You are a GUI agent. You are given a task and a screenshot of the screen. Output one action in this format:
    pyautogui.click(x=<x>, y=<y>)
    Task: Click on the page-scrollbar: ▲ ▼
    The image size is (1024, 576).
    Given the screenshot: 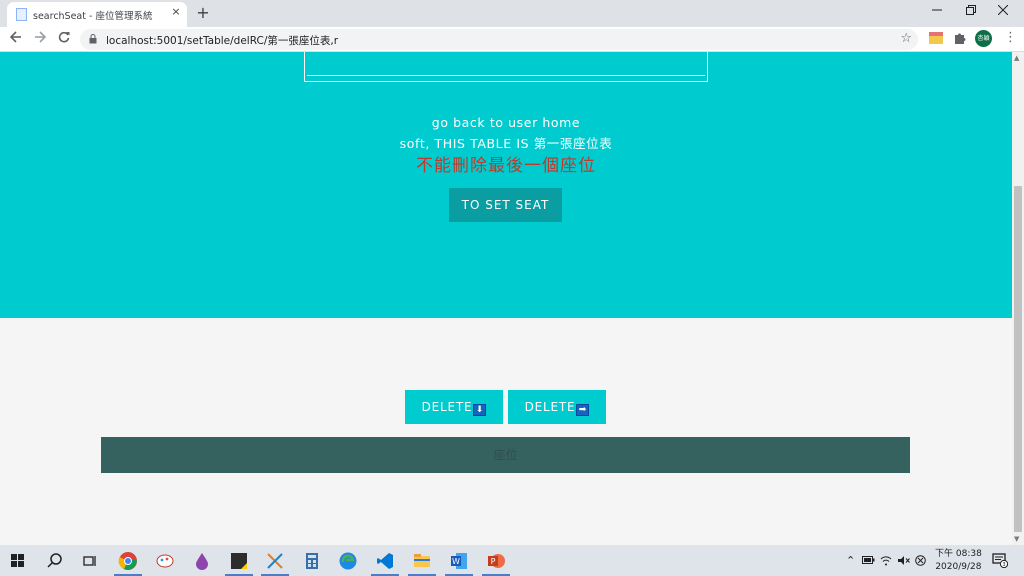 What is the action you would take?
    pyautogui.click(x=1018, y=298)
    